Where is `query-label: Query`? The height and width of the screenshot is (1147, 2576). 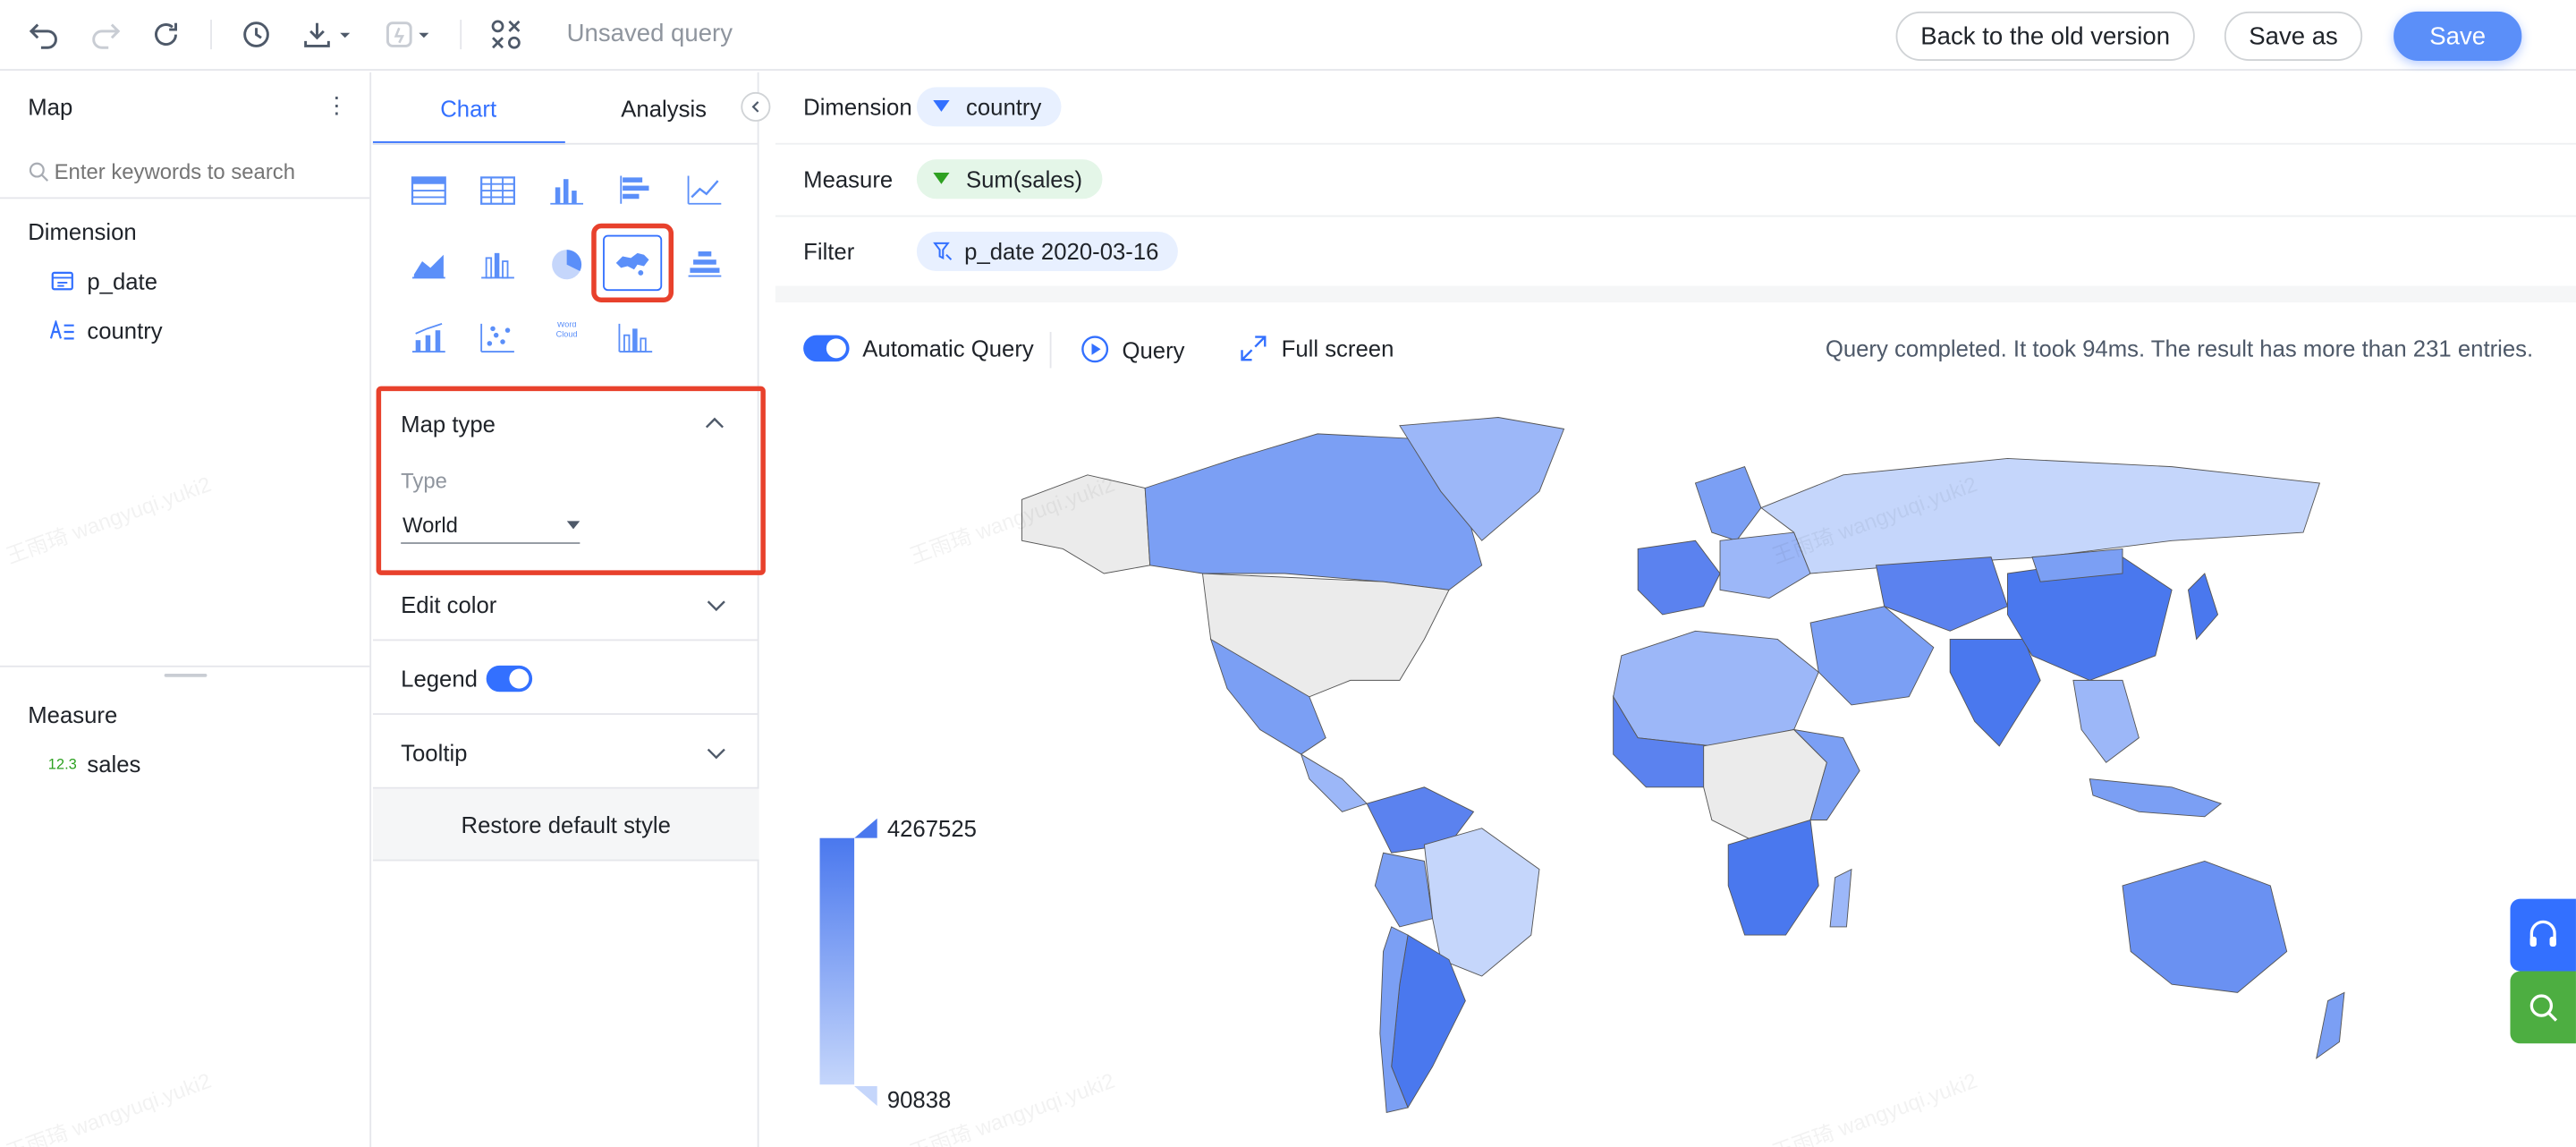
query-label: Query is located at coordinates (1153, 349).